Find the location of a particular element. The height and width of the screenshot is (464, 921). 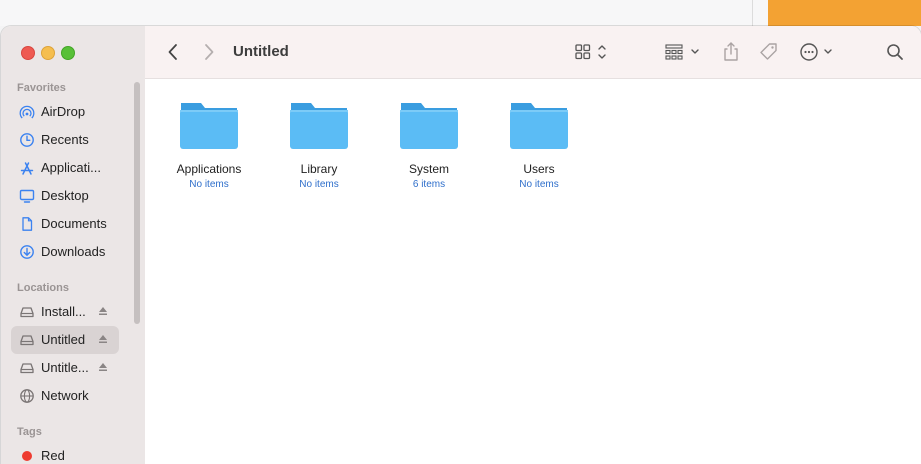

sidebar-item-label: AirDrop is located at coordinates (63, 111).